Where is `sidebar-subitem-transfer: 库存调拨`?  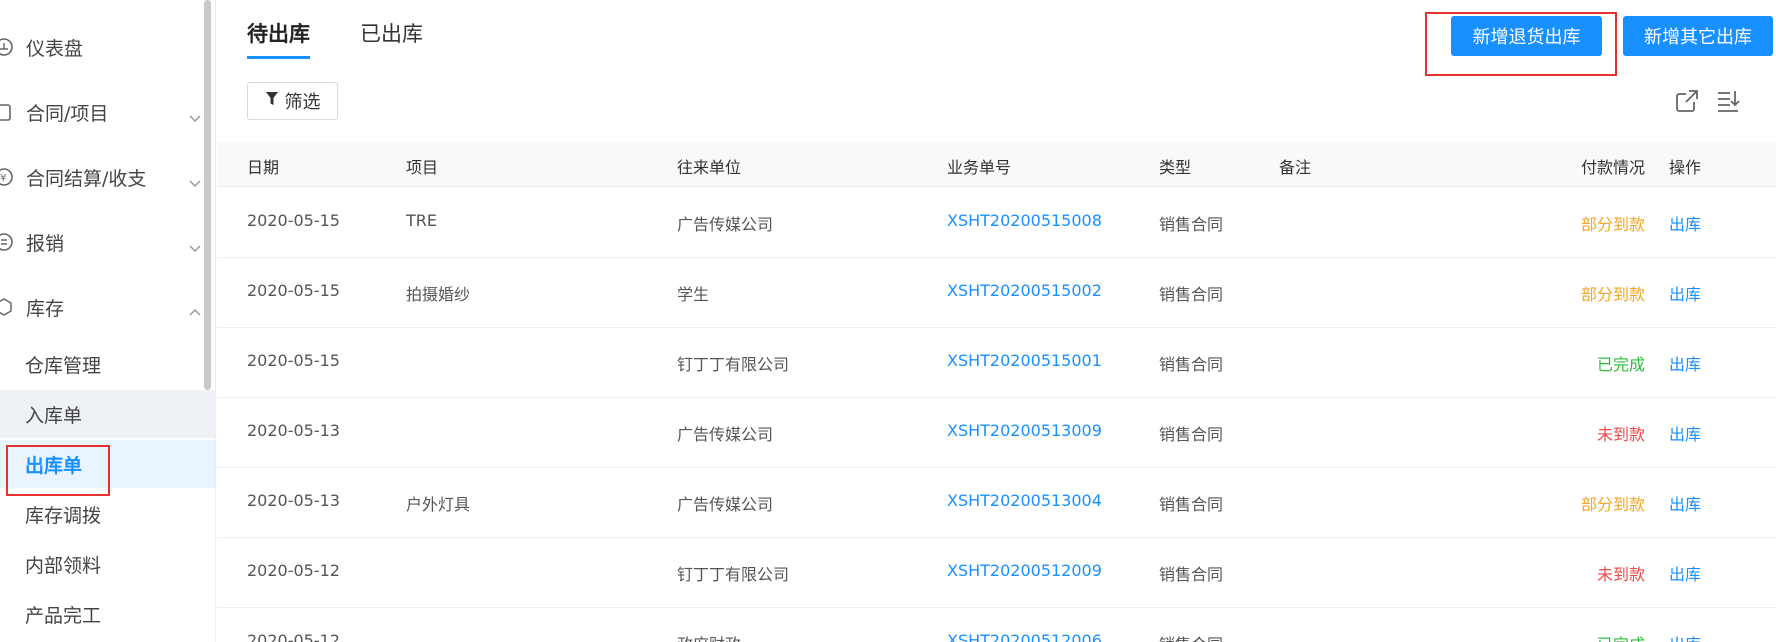 sidebar-subitem-transfer: 库存调拨 is located at coordinates (107, 514).